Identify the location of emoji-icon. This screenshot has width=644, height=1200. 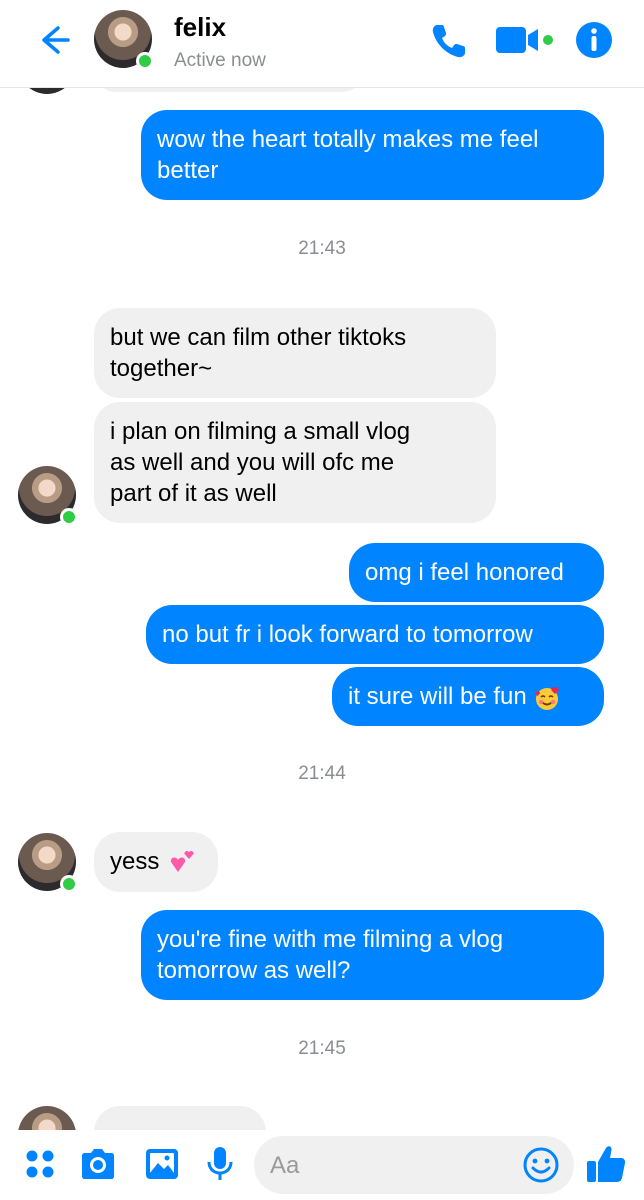
(541, 1165).